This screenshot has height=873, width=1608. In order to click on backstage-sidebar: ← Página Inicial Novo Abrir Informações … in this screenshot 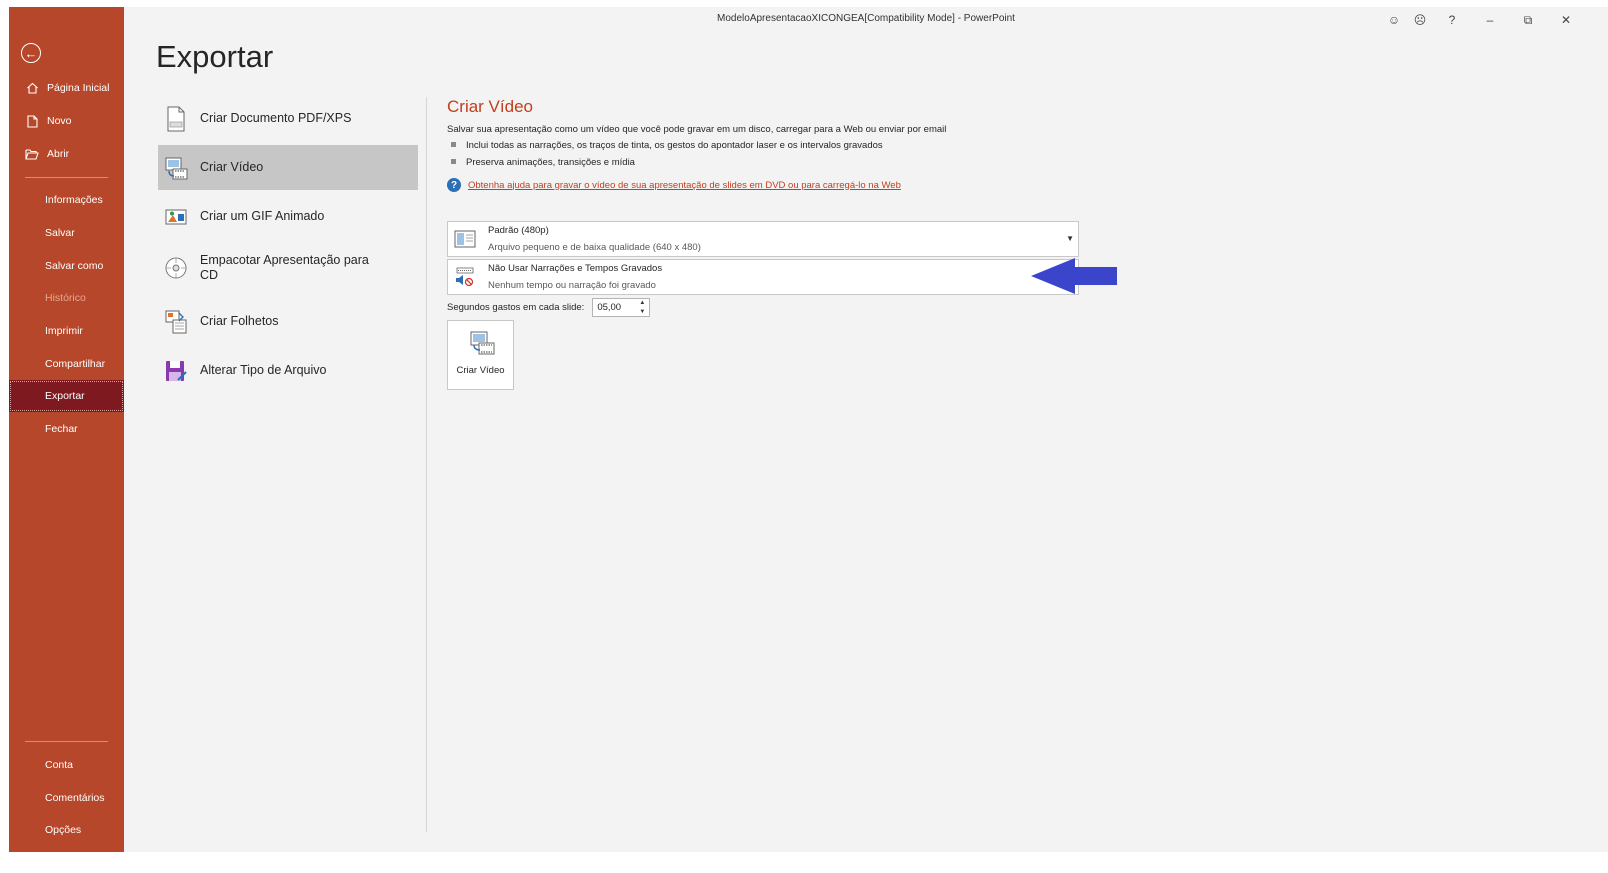, I will do `click(66, 429)`.